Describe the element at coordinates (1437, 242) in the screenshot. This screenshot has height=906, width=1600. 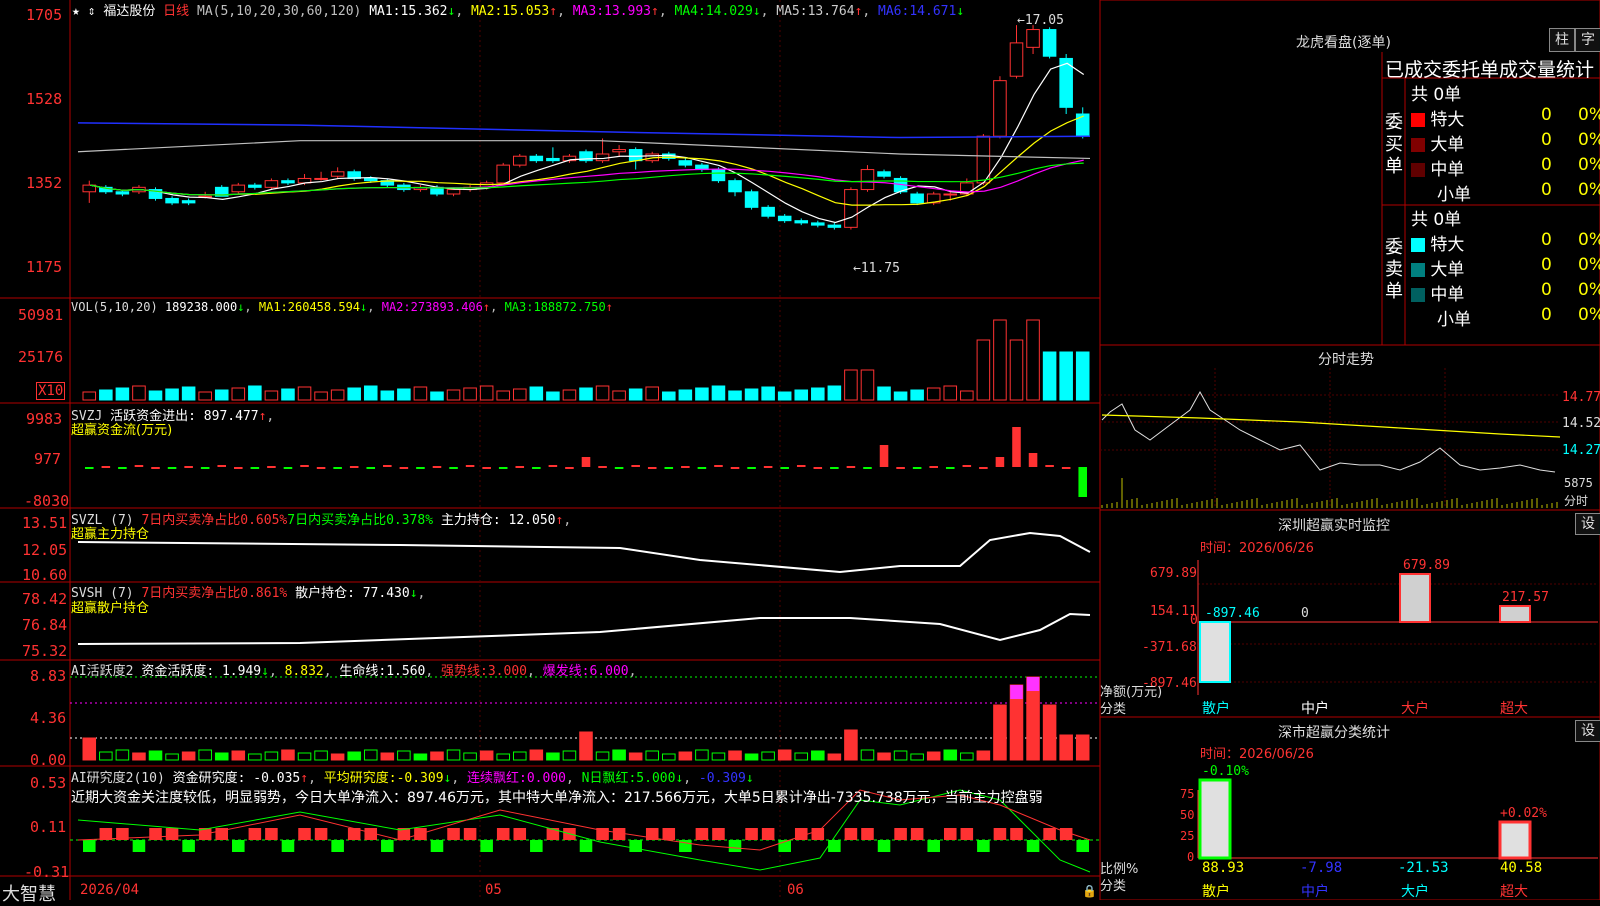
I see `sell-row-xl: 特大` at that location.